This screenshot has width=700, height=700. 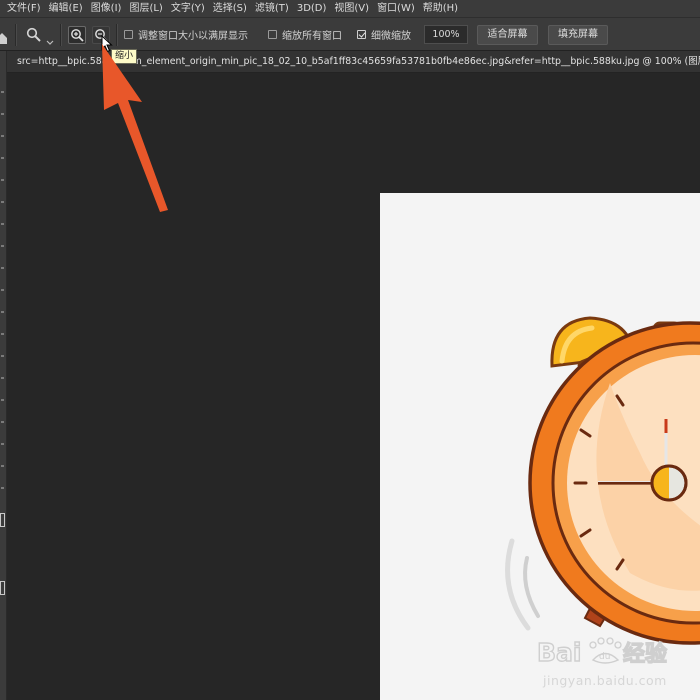 What do you see at coordinates (507, 35) in the screenshot?
I see `fit-screen-button: 适合屏幕` at bounding box center [507, 35].